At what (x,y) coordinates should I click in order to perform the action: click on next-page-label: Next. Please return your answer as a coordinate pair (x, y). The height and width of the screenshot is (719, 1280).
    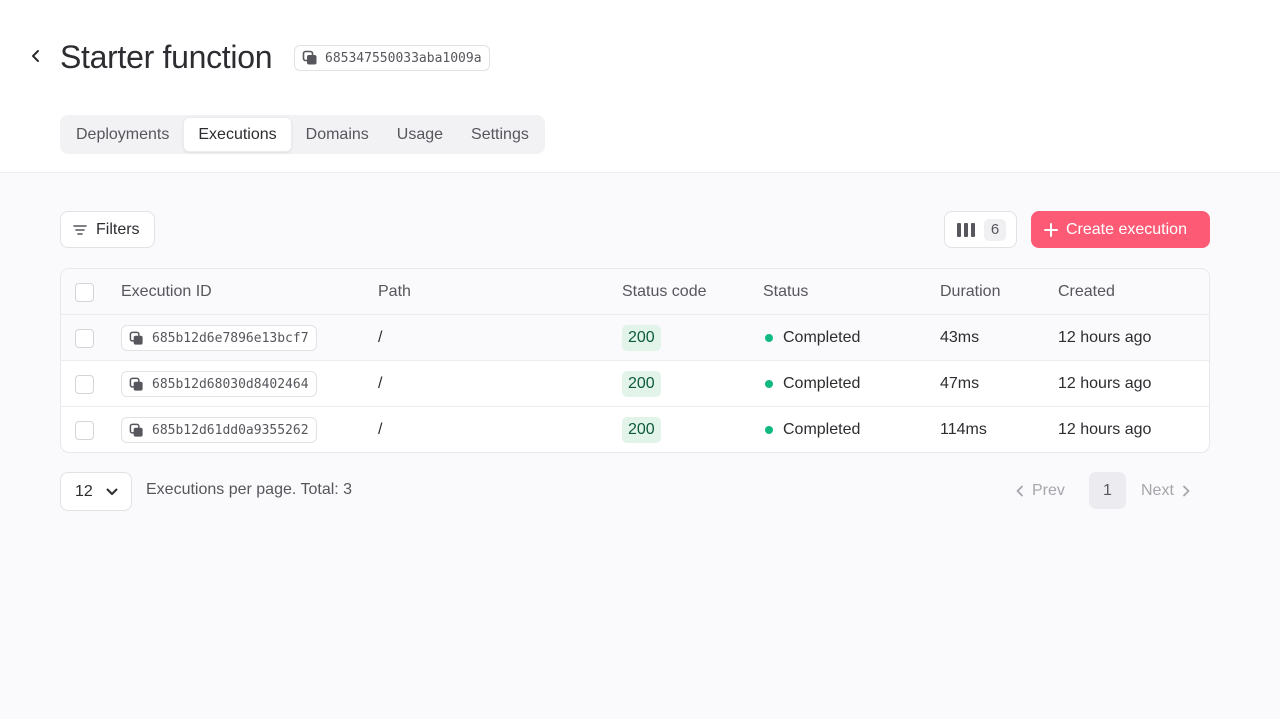
    Looking at the image, I should click on (1157, 490).